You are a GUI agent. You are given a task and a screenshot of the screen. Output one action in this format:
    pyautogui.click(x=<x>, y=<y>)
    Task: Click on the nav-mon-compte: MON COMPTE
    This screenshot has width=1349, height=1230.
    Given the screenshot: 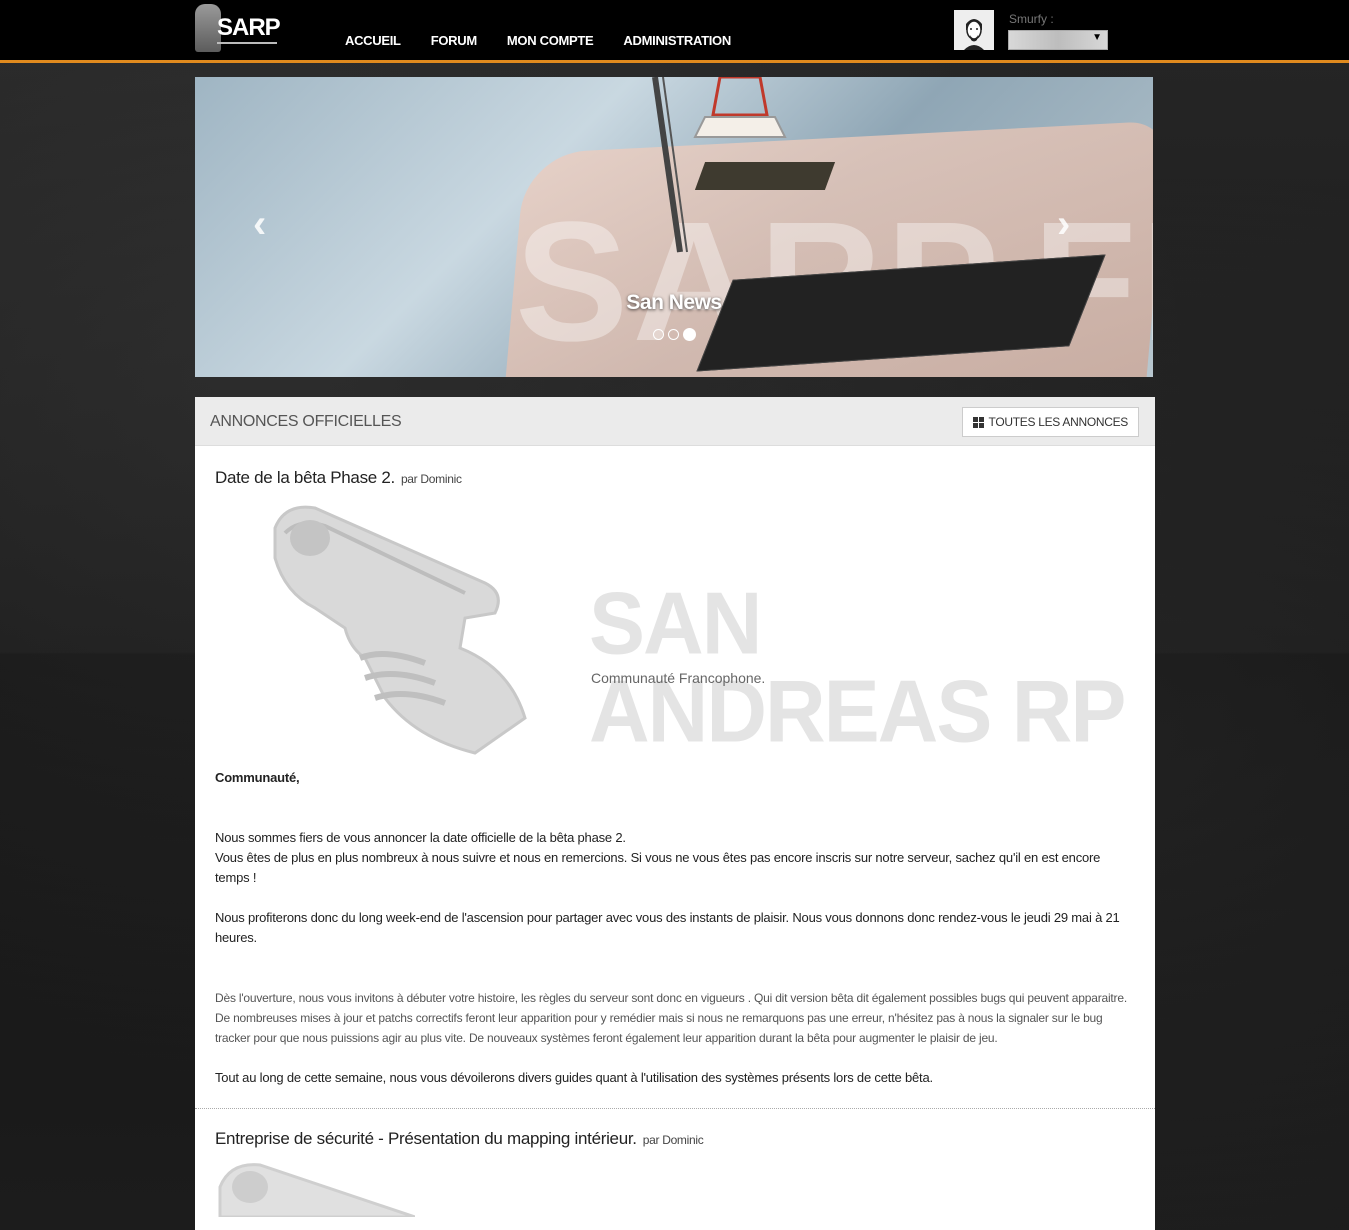 What is the action you would take?
    pyautogui.click(x=550, y=40)
    